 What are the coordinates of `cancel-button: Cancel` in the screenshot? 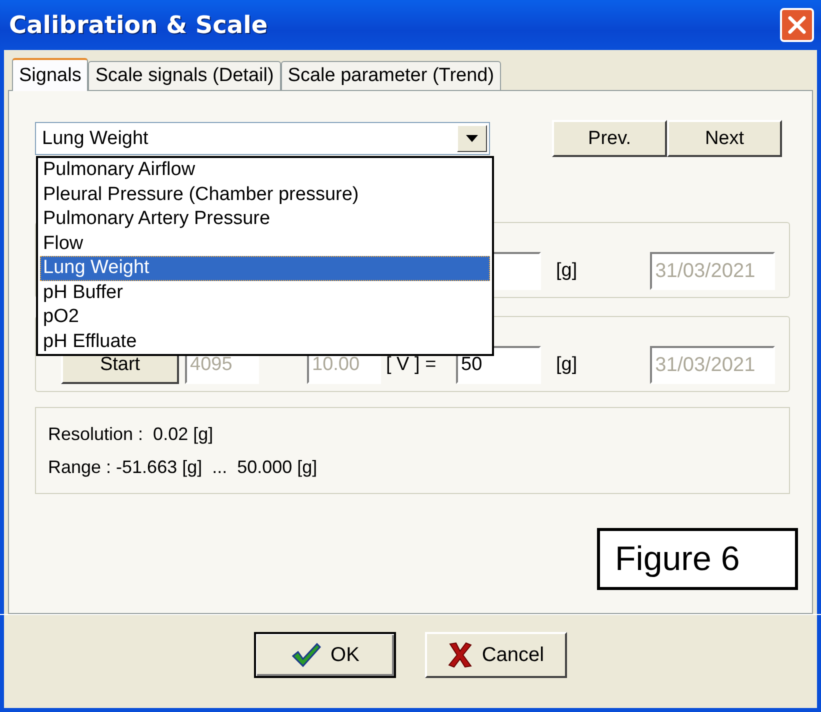 It's located at (496, 655).